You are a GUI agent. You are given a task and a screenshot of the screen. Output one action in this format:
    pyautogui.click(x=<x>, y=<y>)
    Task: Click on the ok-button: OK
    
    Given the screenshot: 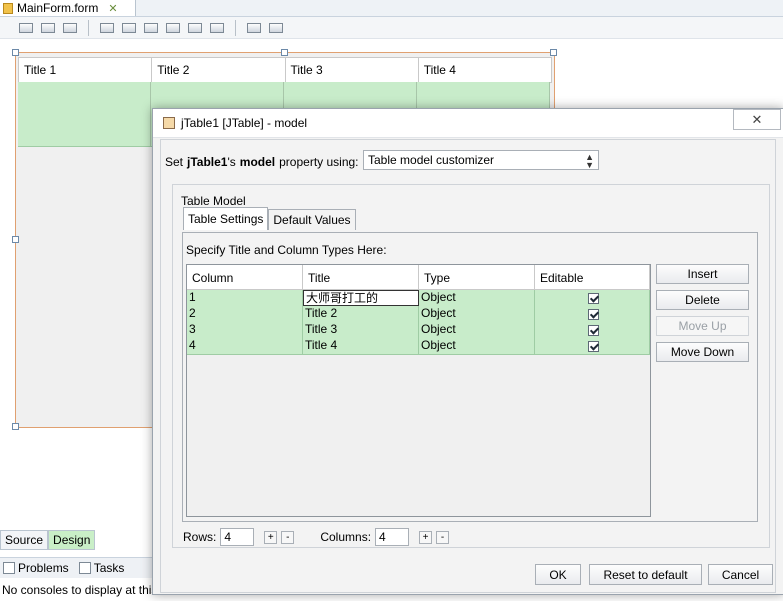 What is the action you would take?
    pyautogui.click(x=558, y=574)
    